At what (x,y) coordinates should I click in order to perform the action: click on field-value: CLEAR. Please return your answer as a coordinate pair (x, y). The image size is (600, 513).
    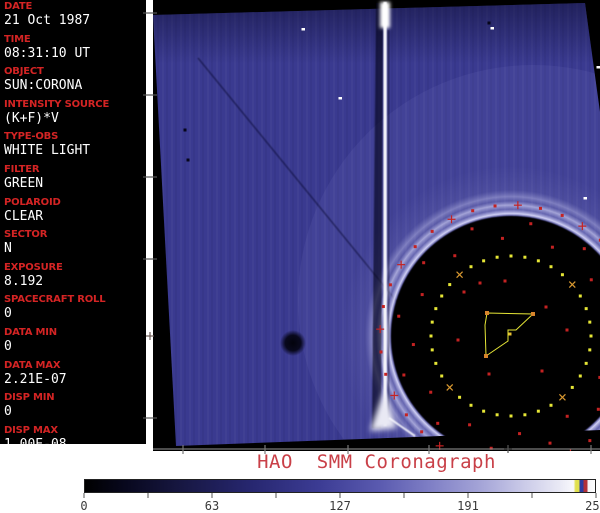
    Looking at the image, I should click on (75, 216).